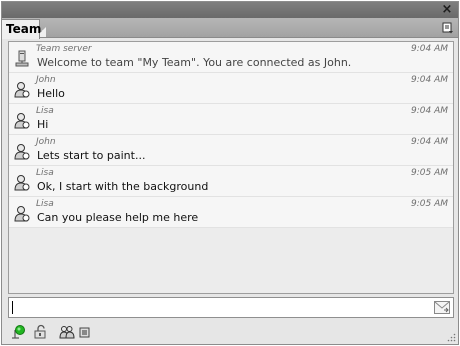  Describe the element at coordinates (230, 332) in the screenshot. I see `status-bar` at that location.